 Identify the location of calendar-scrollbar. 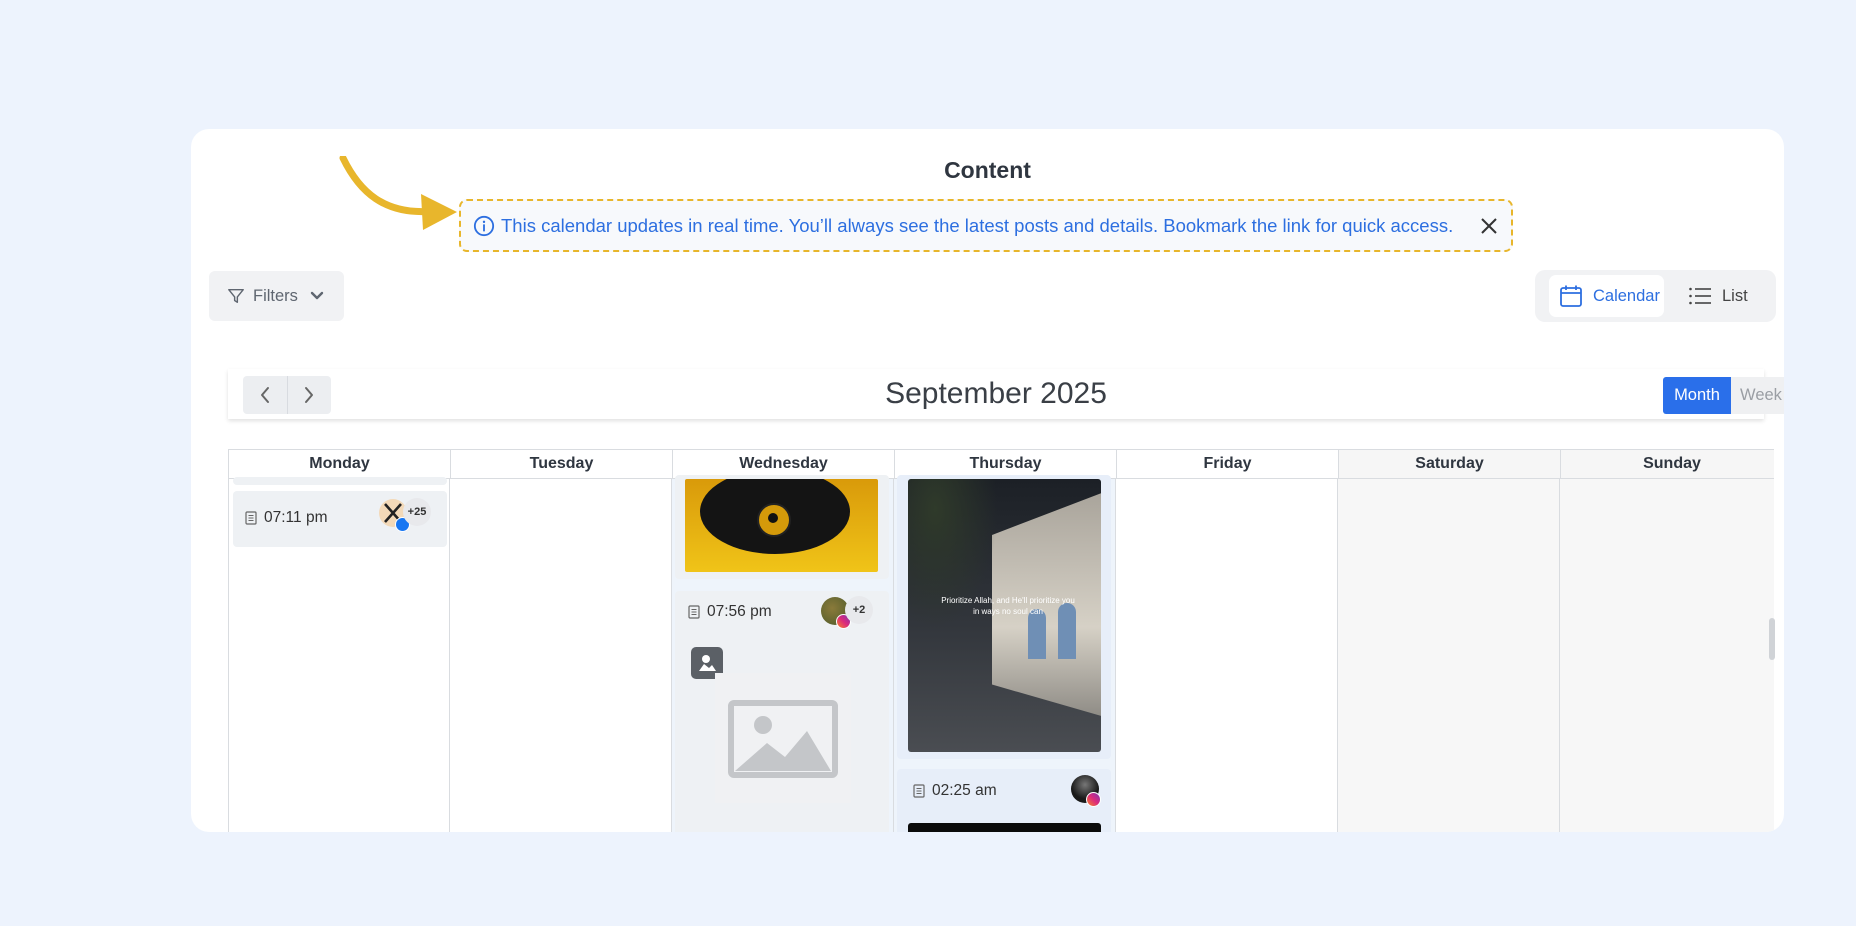
(1772, 639).